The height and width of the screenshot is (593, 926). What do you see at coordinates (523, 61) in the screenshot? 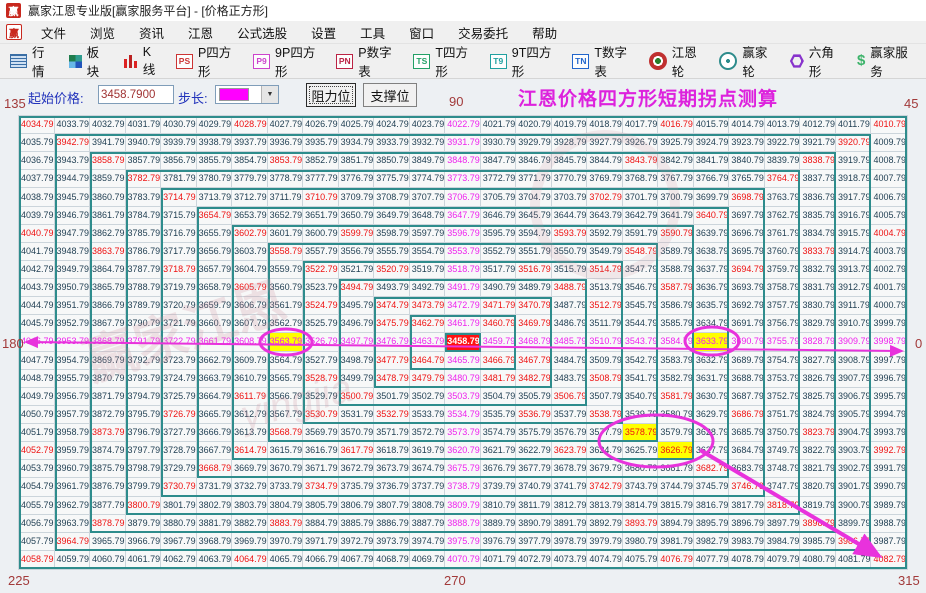
I see `toolbar-item-9t-square: T9 9T四方形` at bounding box center [523, 61].